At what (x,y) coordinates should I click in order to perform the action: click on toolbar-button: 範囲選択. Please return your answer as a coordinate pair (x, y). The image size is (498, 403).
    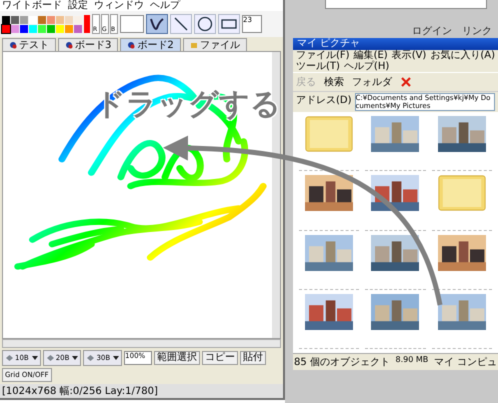
    Looking at the image, I should click on (177, 358).